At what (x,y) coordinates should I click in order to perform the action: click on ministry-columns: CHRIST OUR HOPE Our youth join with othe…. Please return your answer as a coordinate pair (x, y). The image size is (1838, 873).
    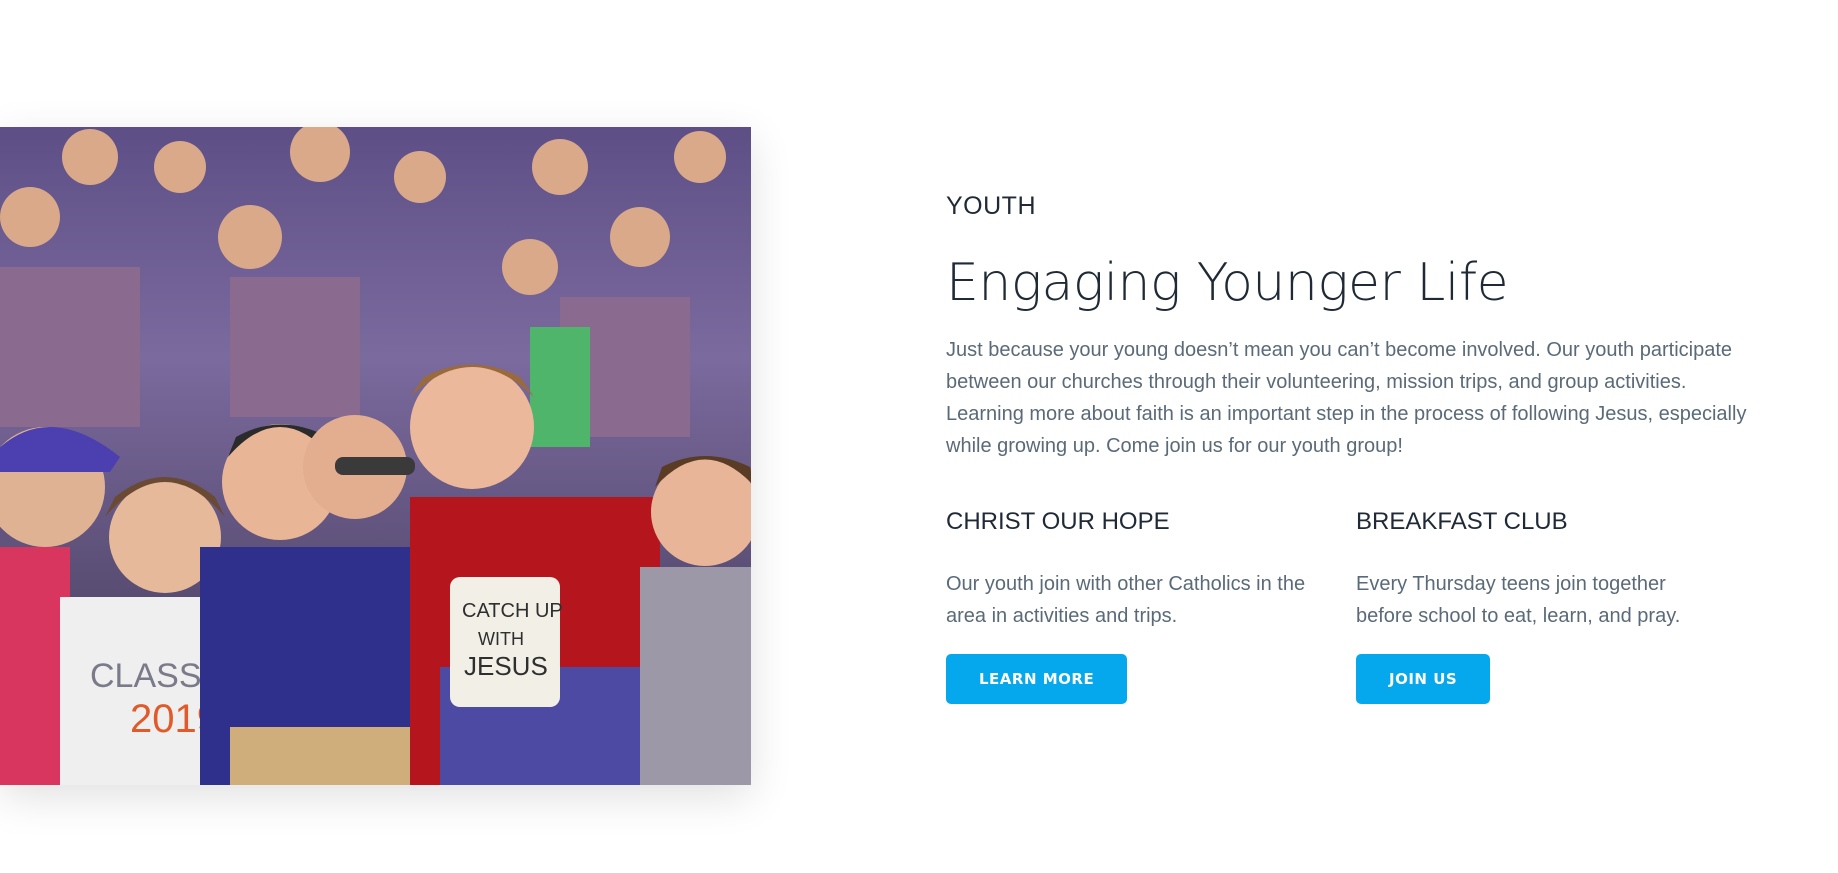
    Looking at the image, I should click on (1356, 603).